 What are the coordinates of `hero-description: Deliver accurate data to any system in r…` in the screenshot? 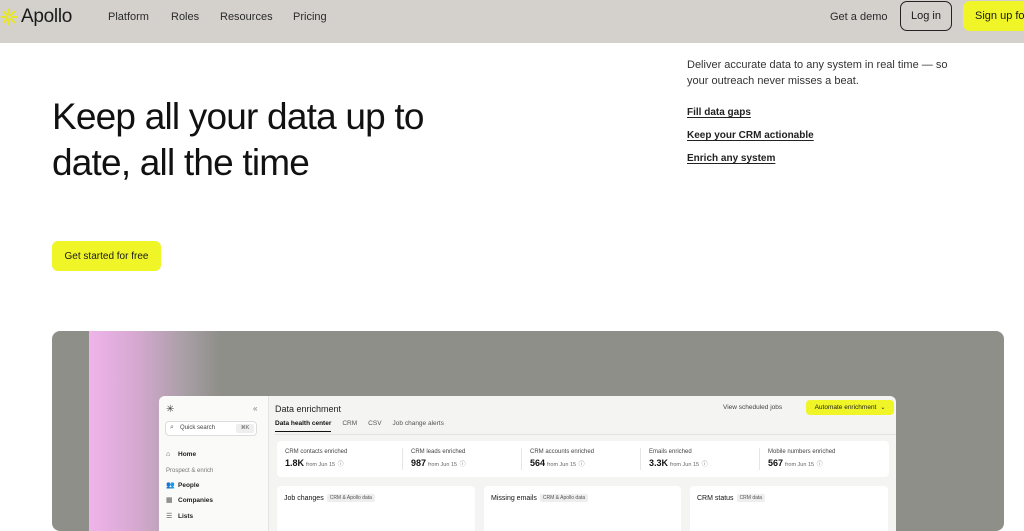 It's located at (817, 73).